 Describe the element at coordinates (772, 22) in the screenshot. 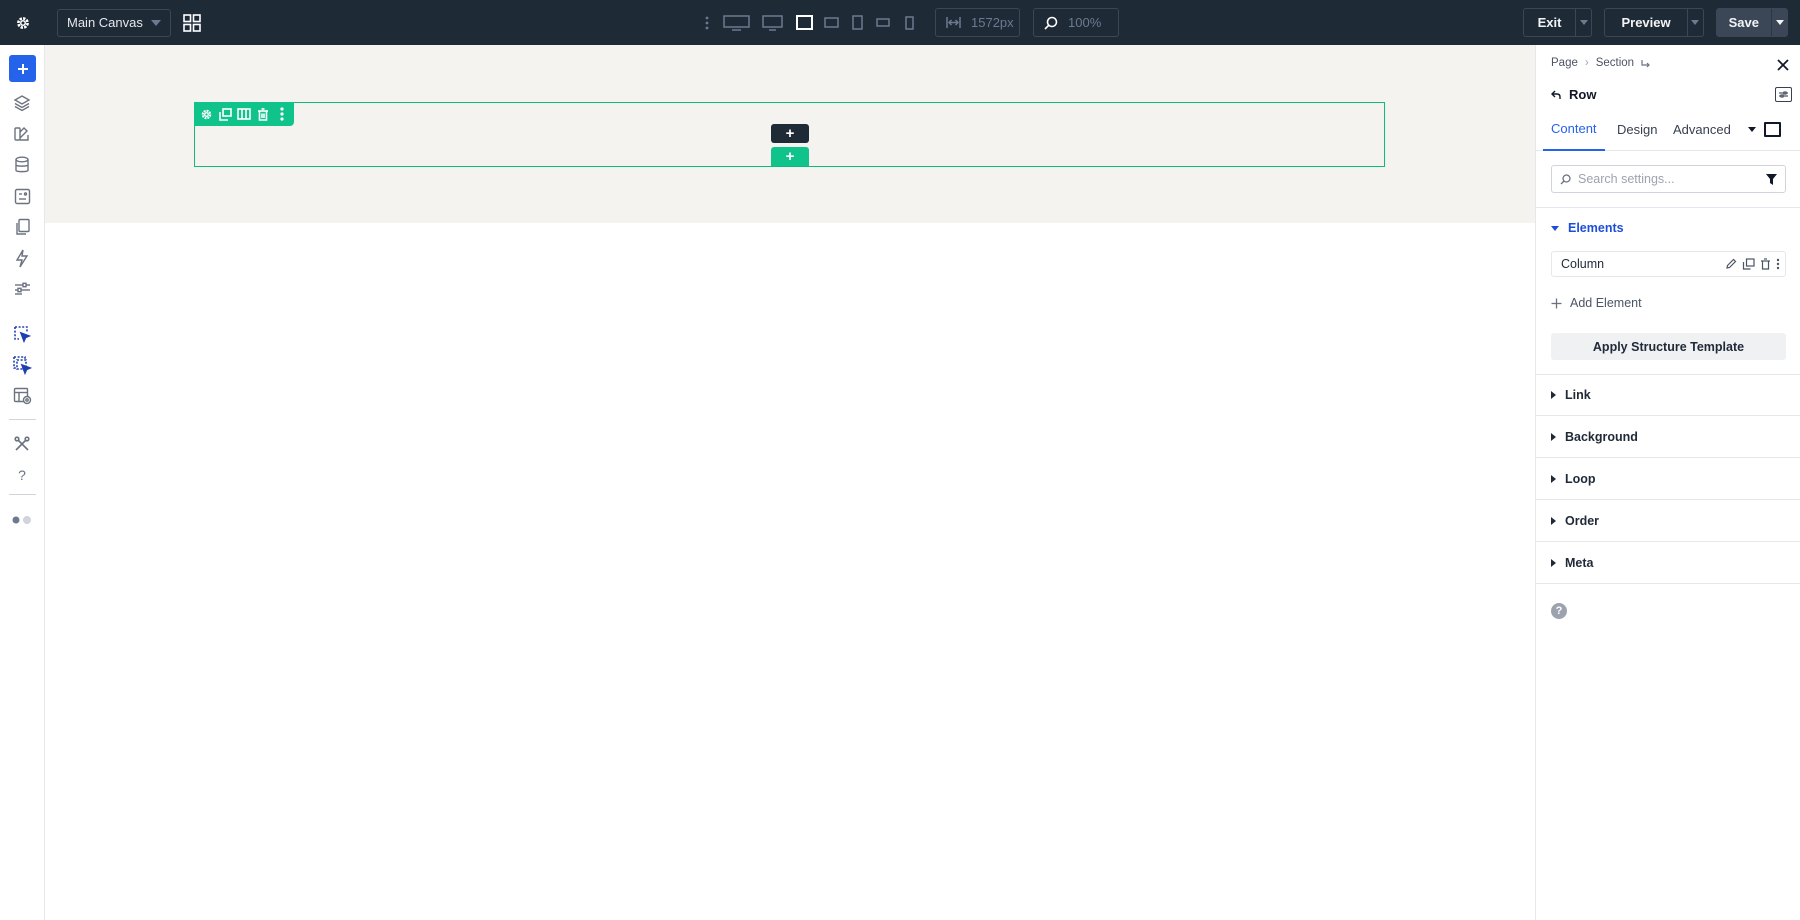

I see `desktop-icon` at that location.